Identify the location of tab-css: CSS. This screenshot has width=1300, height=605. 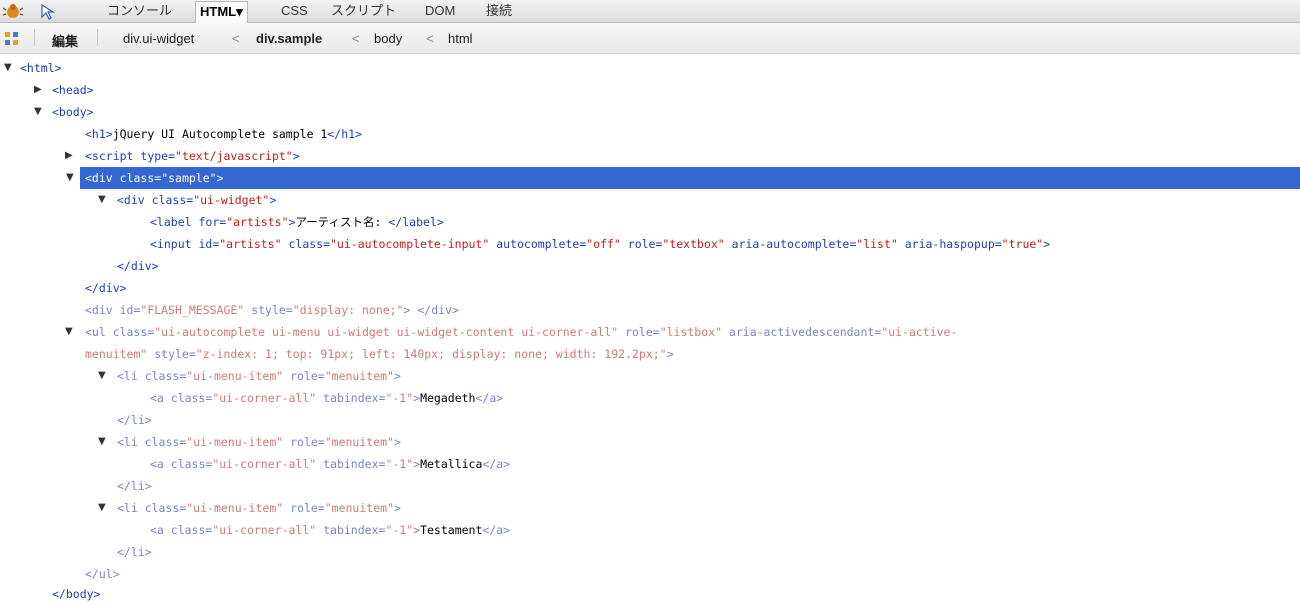
(294, 11).